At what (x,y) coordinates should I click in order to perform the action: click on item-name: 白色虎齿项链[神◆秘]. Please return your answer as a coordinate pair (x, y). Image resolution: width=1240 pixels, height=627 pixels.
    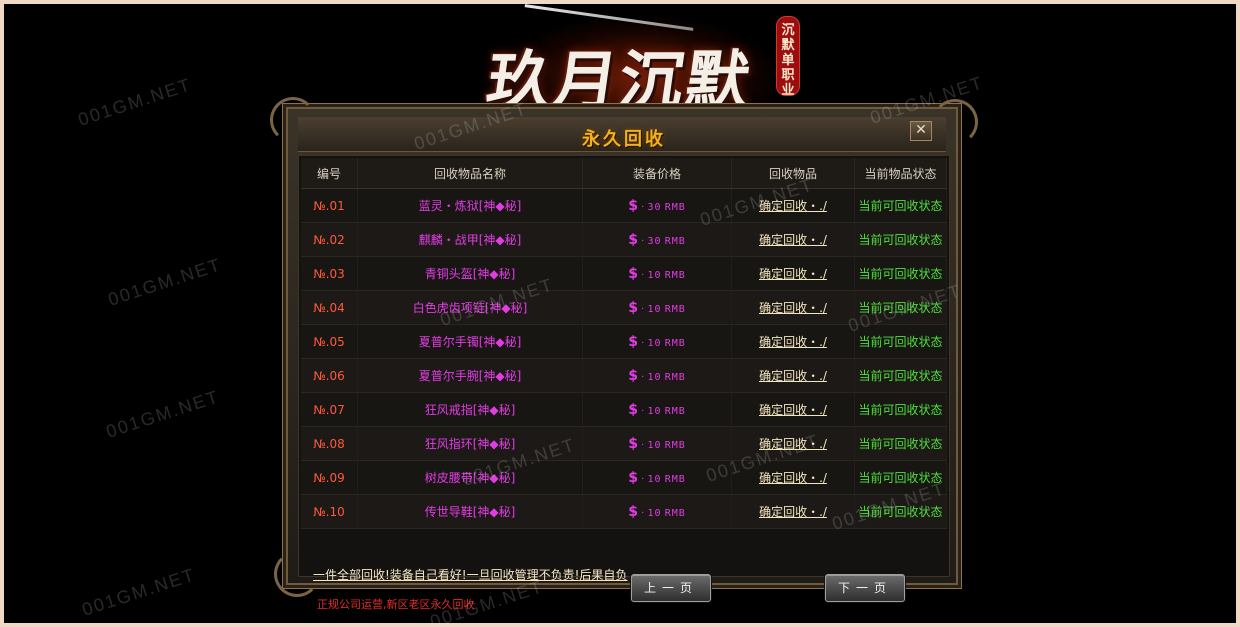
    Looking at the image, I should click on (470, 307).